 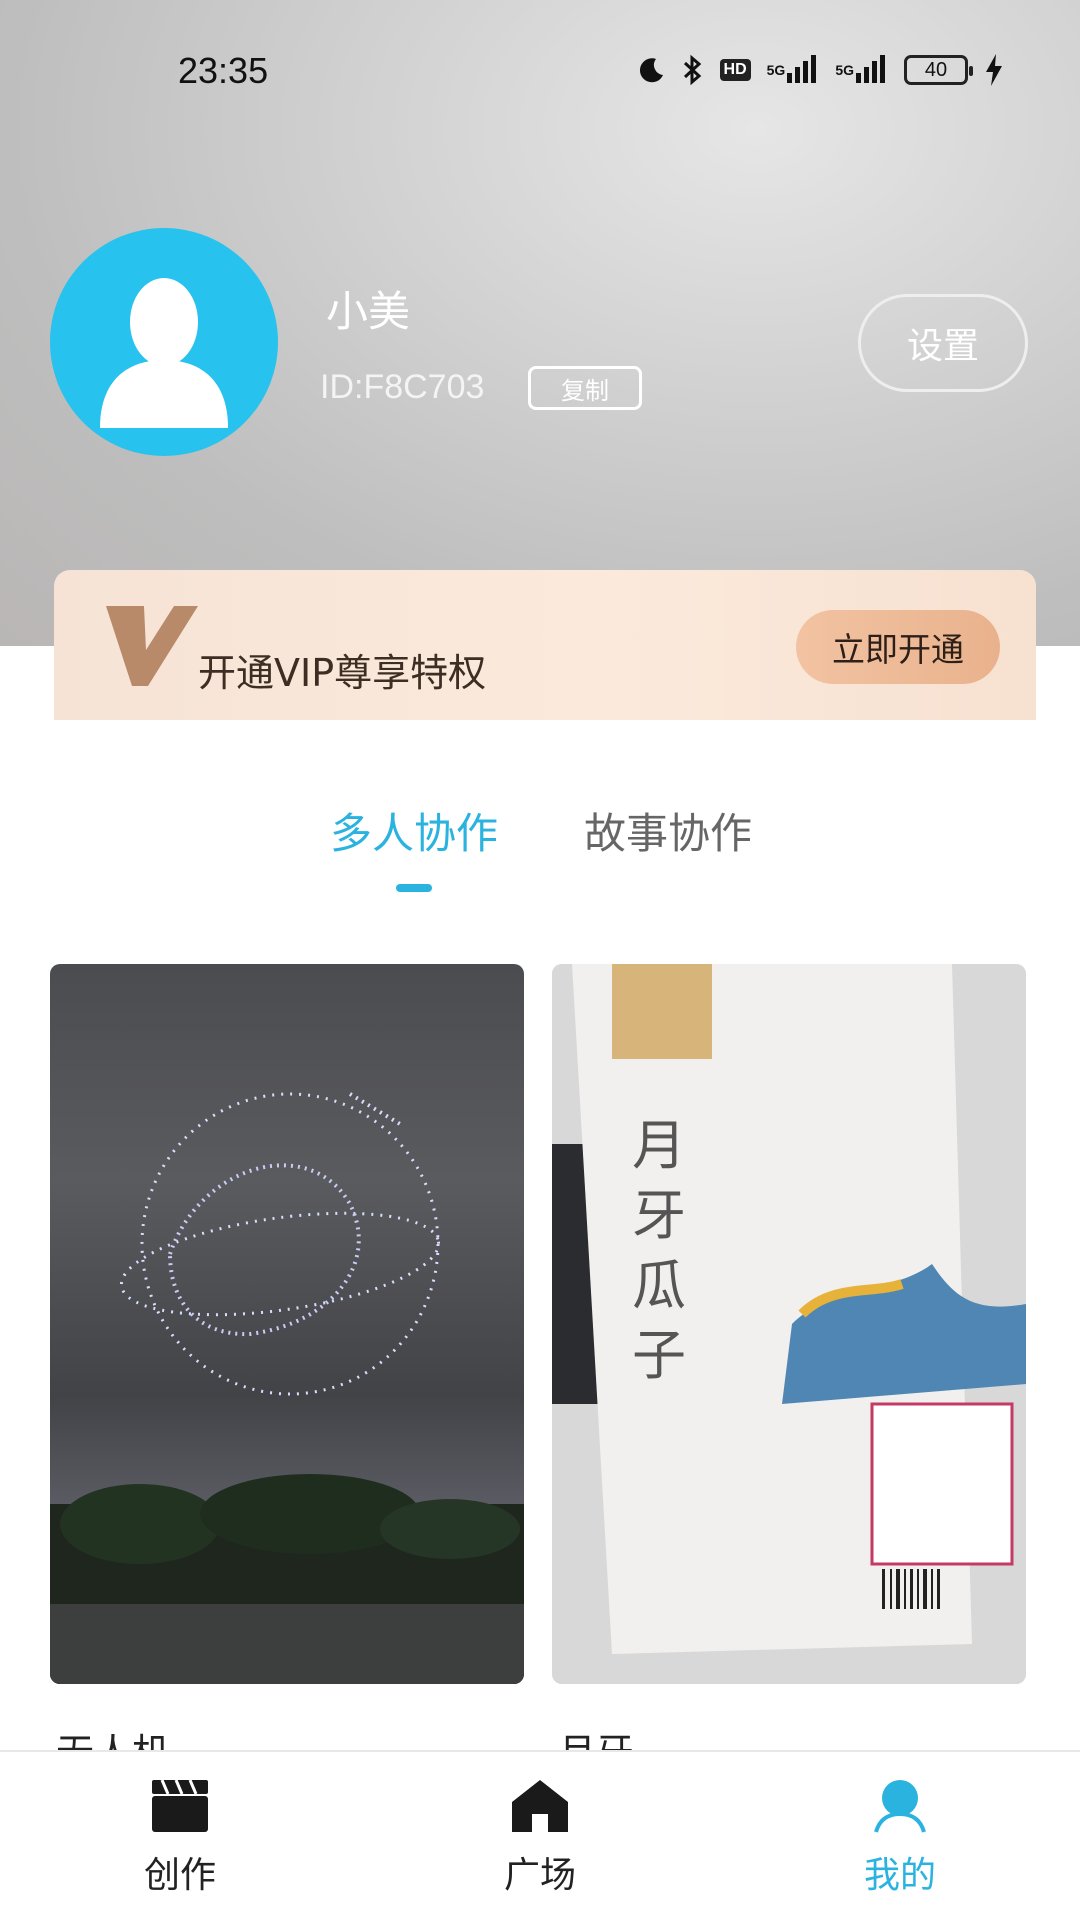 I want to click on vip-v-logo-icon, so click(x=152, y=646).